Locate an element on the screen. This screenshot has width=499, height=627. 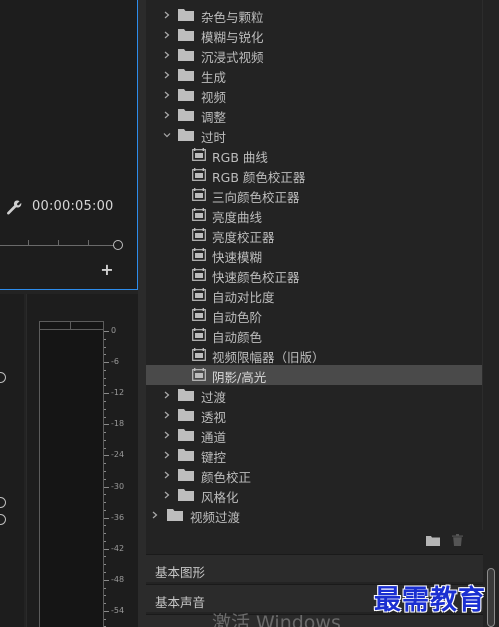
effect-folder-row: 生成 is located at coordinates (314, 75).